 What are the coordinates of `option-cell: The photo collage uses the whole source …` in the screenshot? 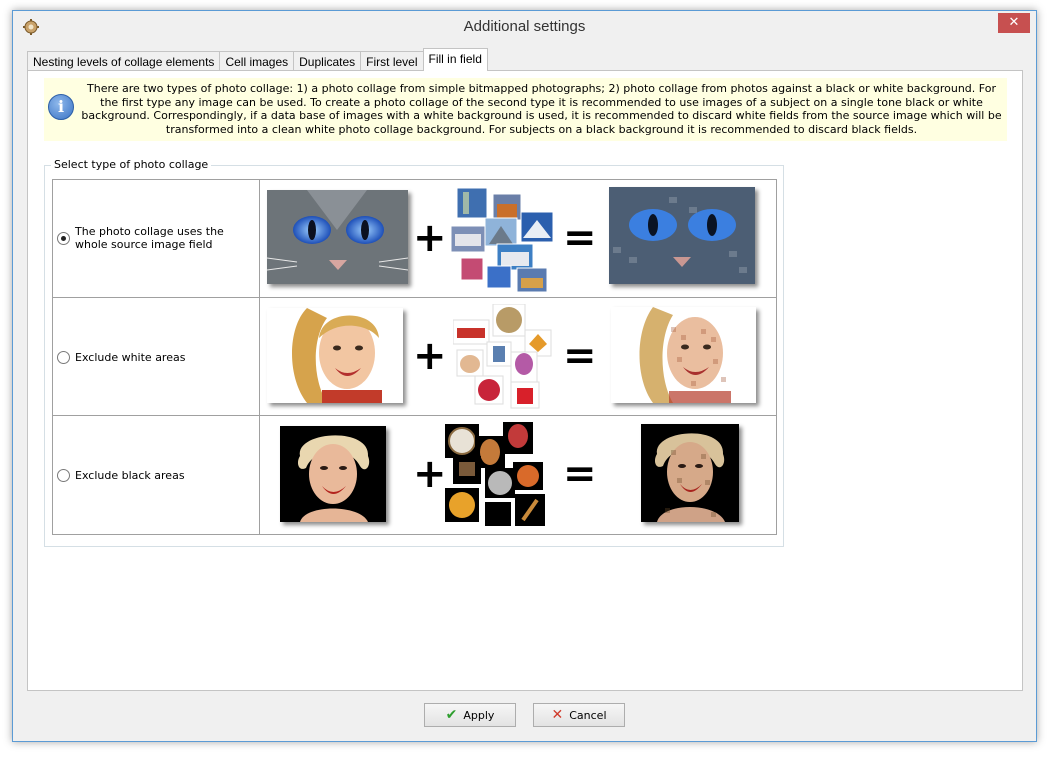 It's located at (156, 238).